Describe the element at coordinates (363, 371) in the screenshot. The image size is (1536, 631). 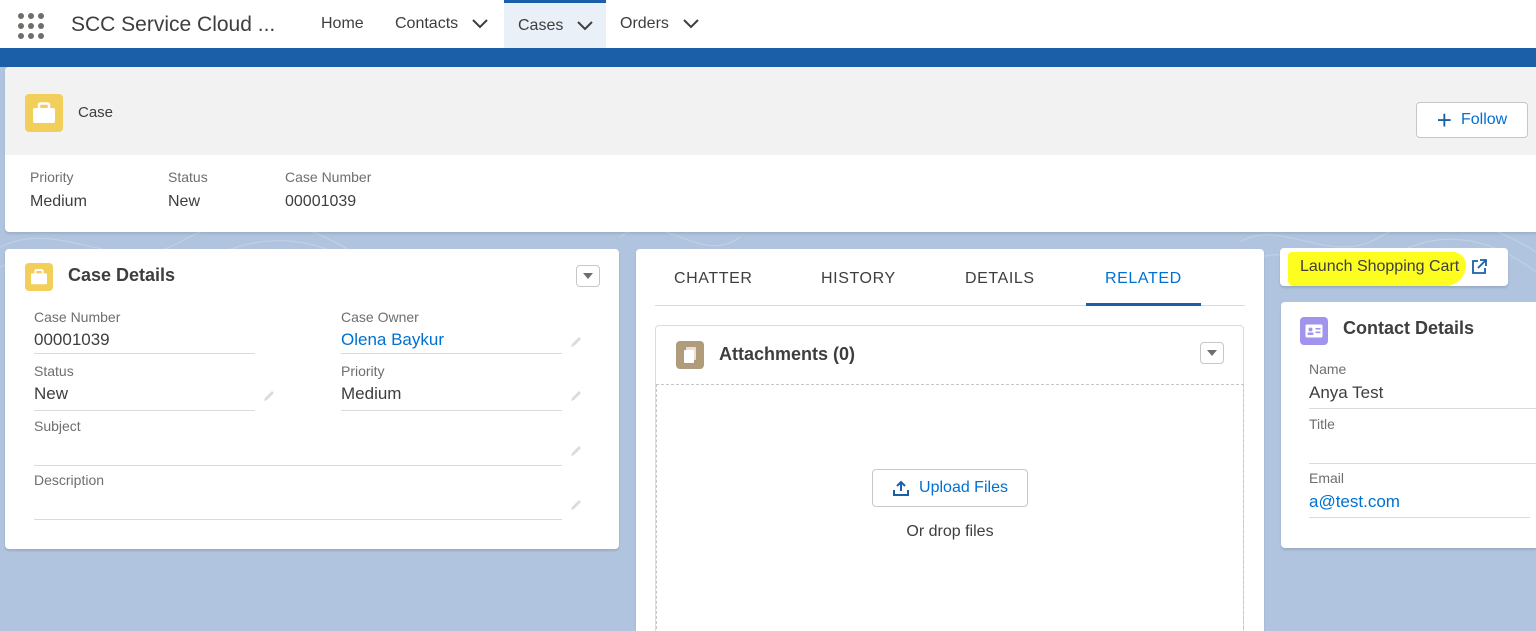
I see `field-label-priority: Priority` at that location.